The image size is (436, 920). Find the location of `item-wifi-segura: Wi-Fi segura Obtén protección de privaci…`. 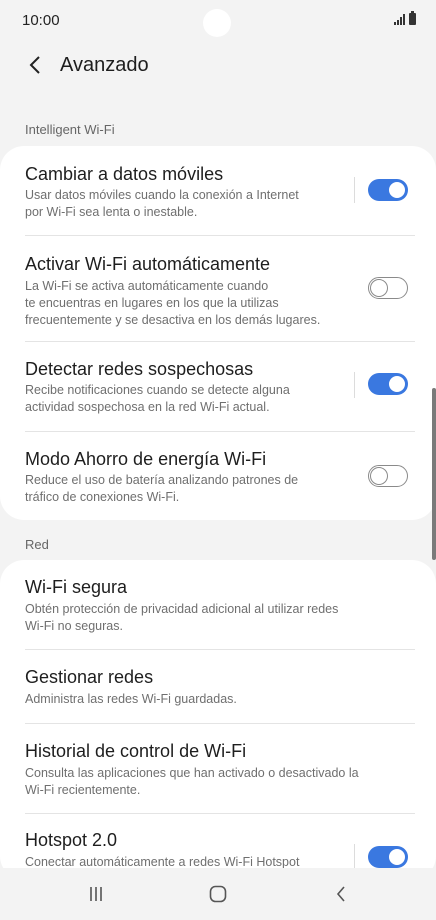

item-wifi-segura: Wi-Fi segura Obtén protección de privaci… is located at coordinates (218, 605).